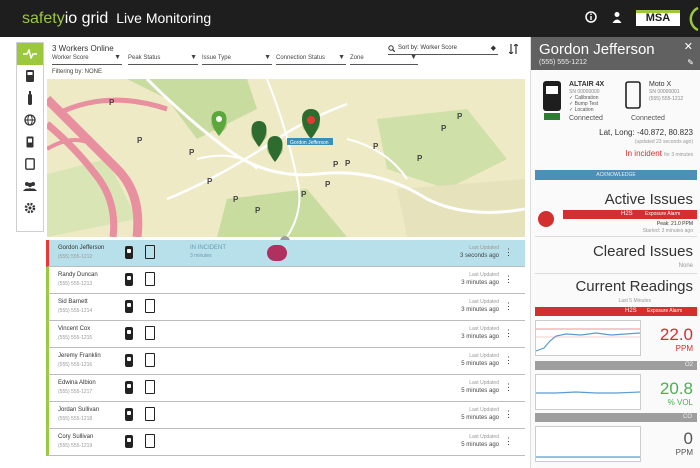 This screenshot has width=700, height=468. I want to click on active-issue-started: Started: 3 minutes ago, so click(667, 231).